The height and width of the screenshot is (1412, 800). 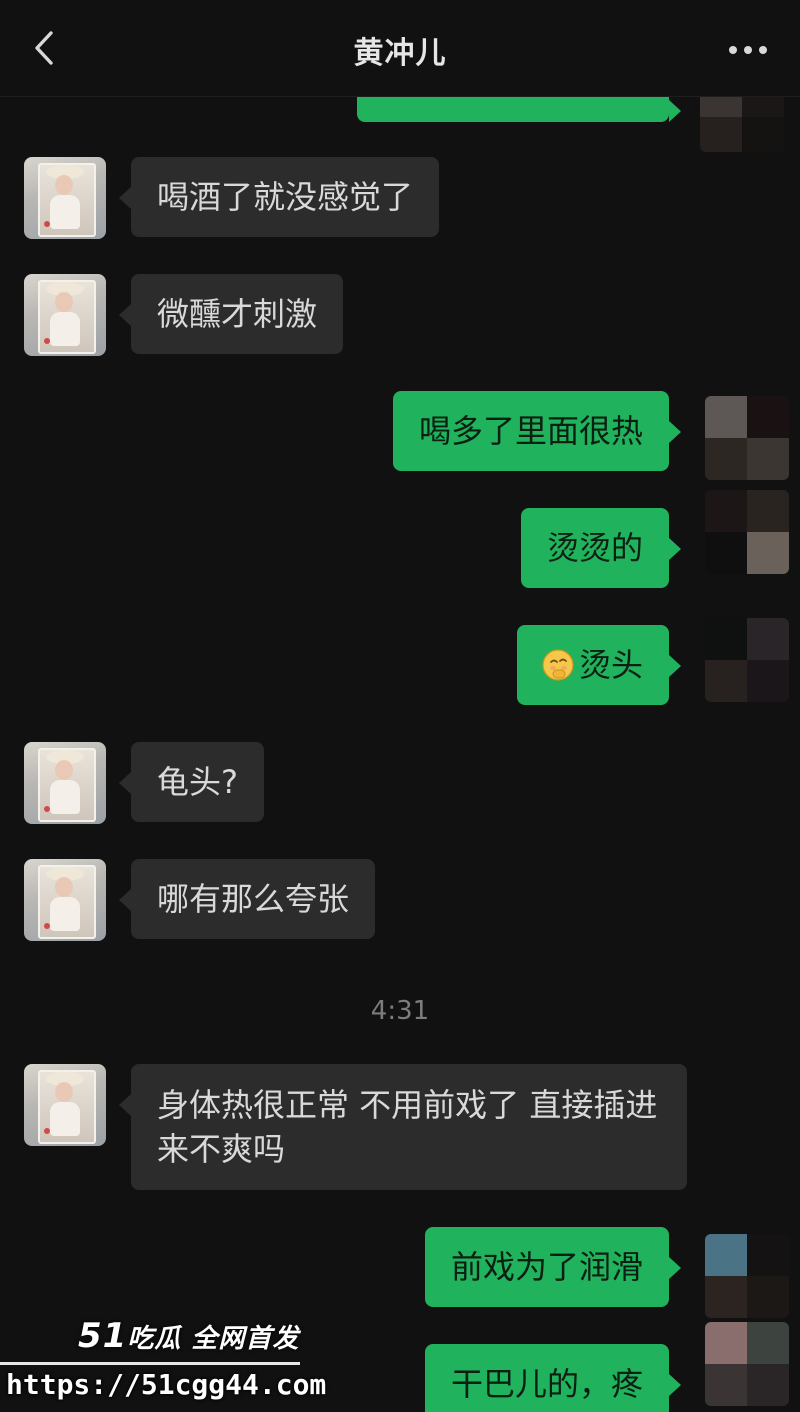 I want to click on message-text: 龟头?, so click(x=197, y=782).